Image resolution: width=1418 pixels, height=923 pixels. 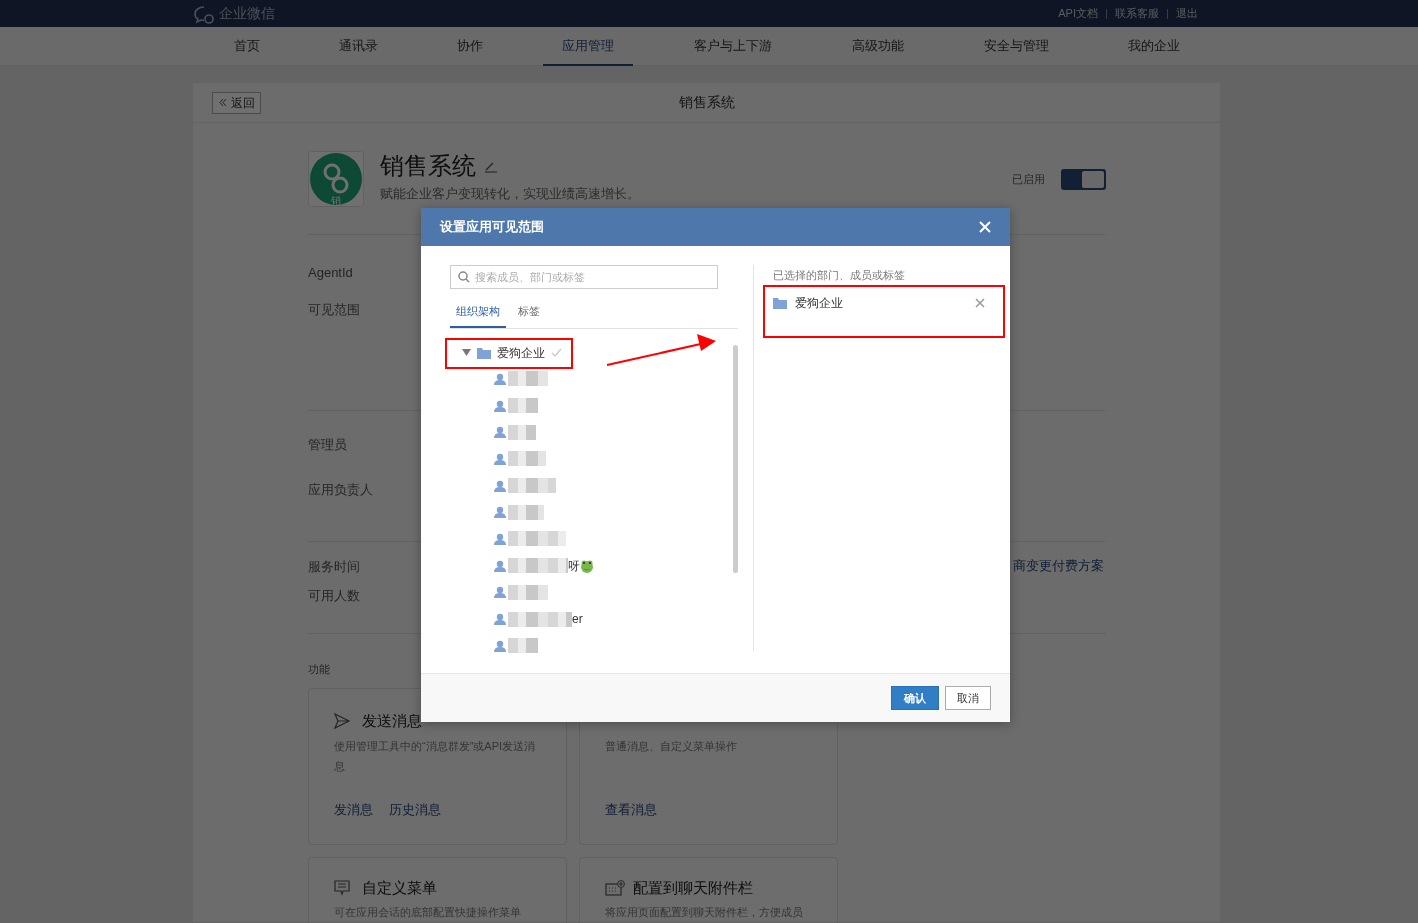 What do you see at coordinates (392, 721) in the screenshot?
I see `feature-title: 发送消息` at bounding box center [392, 721].